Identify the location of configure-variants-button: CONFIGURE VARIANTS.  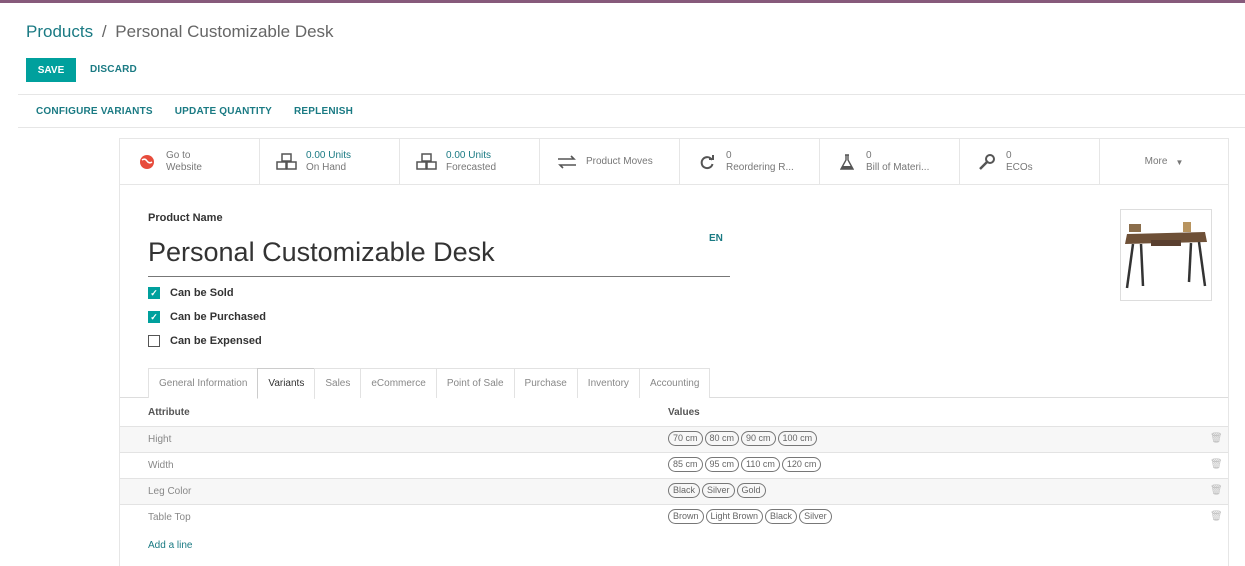
(94, 111).